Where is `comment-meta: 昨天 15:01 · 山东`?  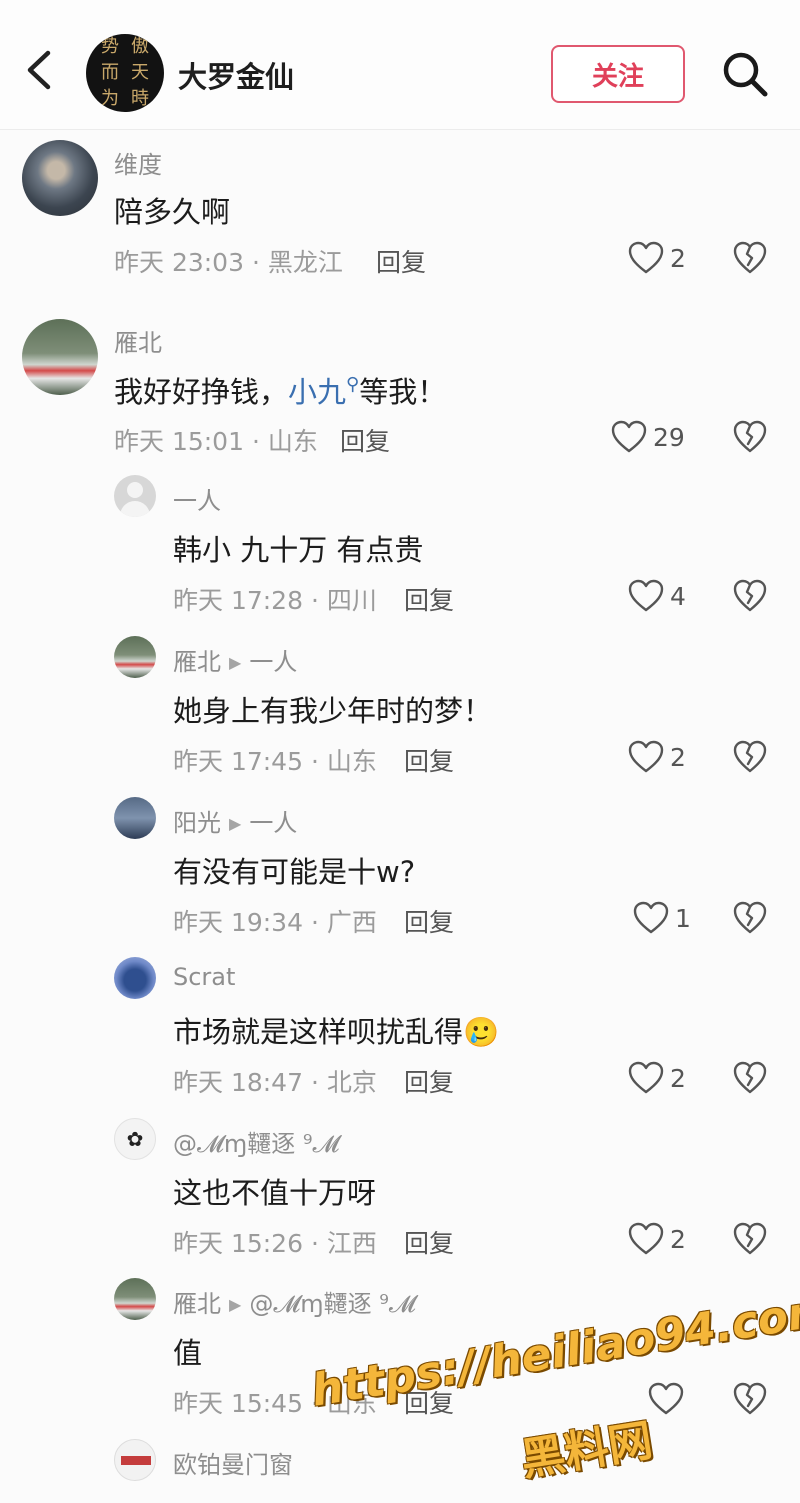
comment-meta: 昨天 15:01 · 山东 is located at coordinates (216, 441).